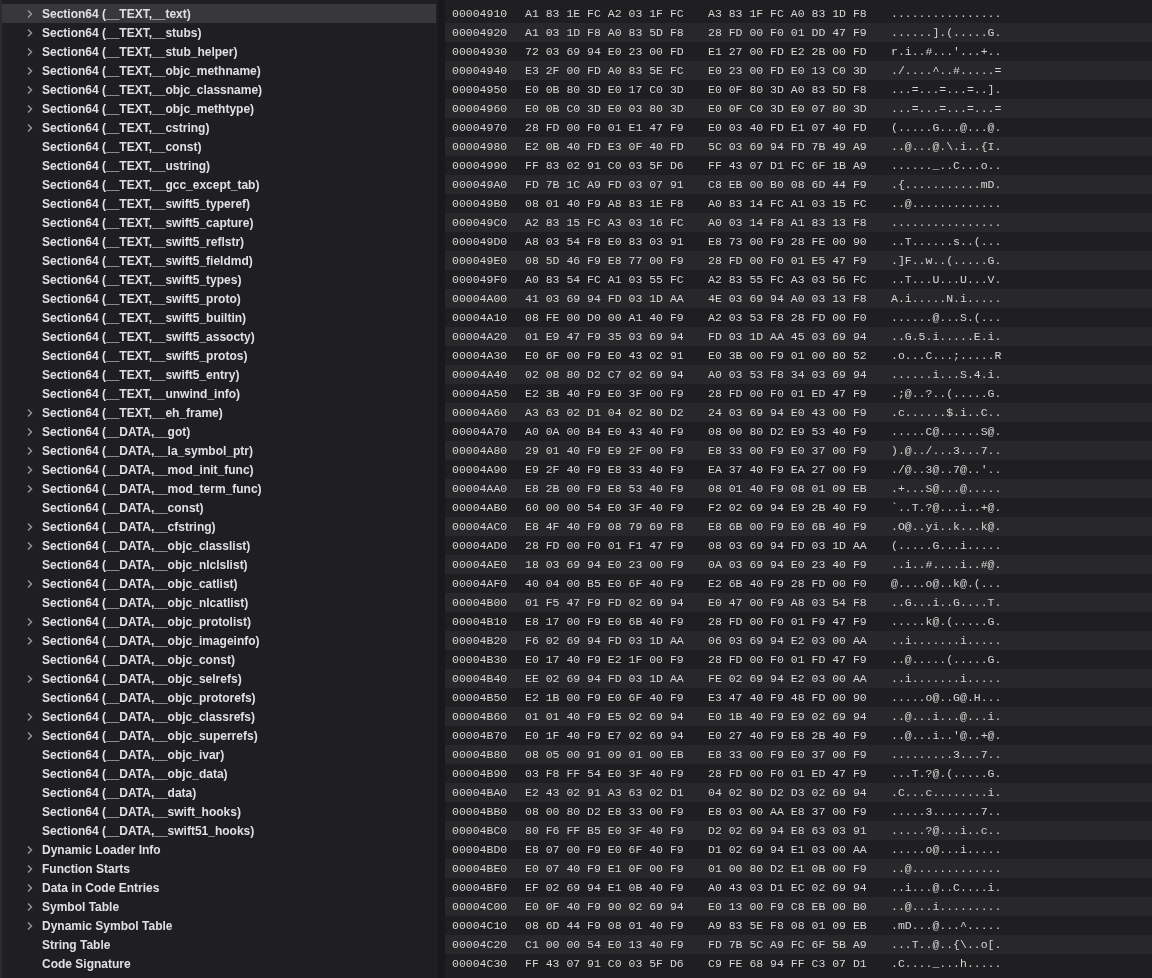  Describe the element at coordinates (219, 184) in the screenshot. I see `outline-row: Section64 (__TEXT,__gcc_except_tab)` at that location.